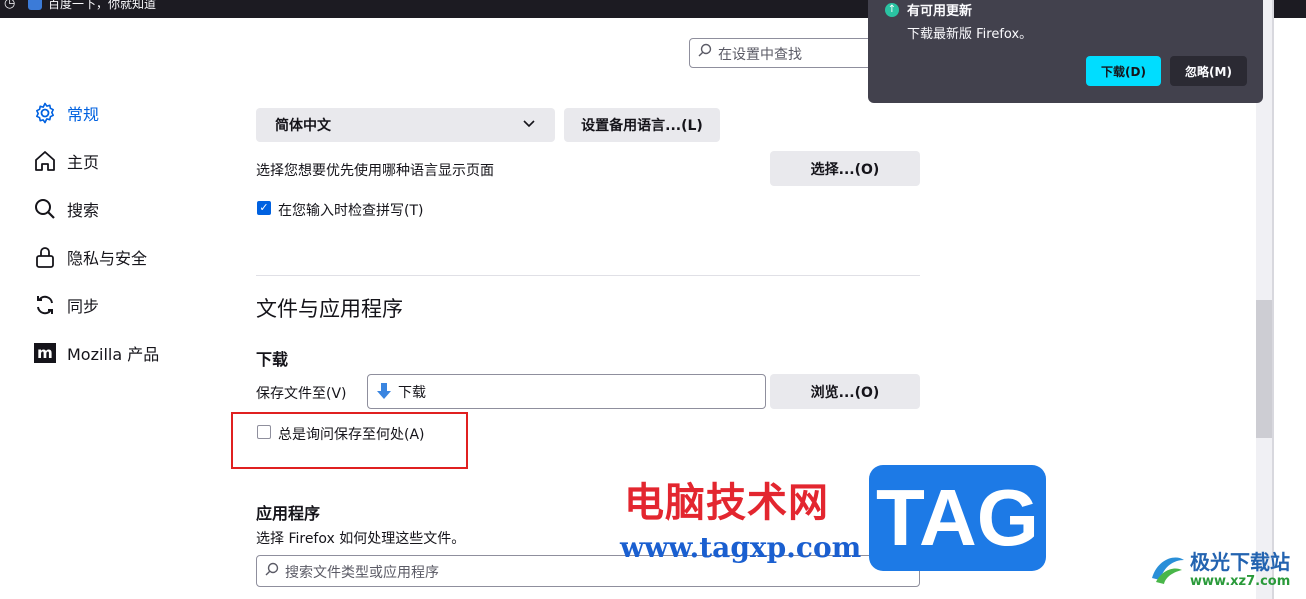 The height and width of the screenshot is (599, 1306). Describe the element at coordinates (1208, 71) in the screenshot. I see `ignore-update-button: 忽略(M)` at that location.